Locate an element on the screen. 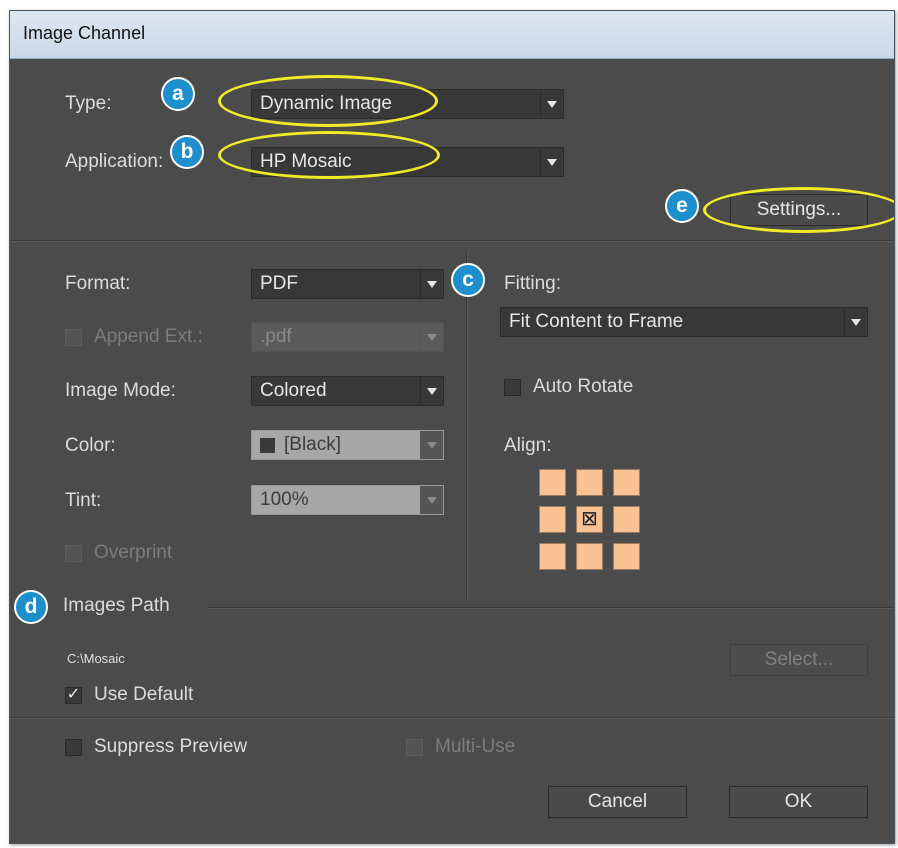  multi-use-label: Multi-Use is located at coordinates (475, 746).